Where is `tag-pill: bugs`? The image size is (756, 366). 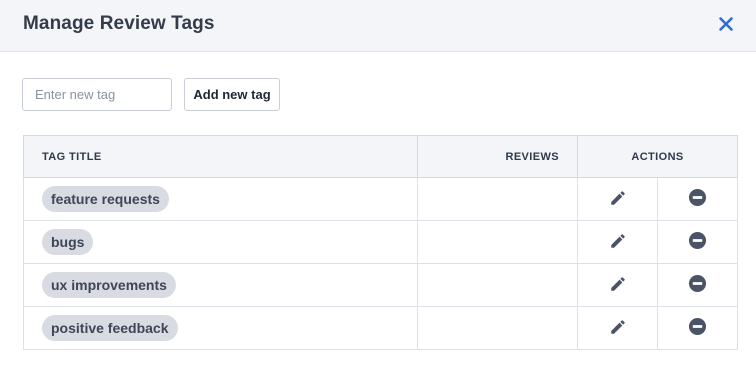
tag-pill: bugs is located at coordinates (68, 242).